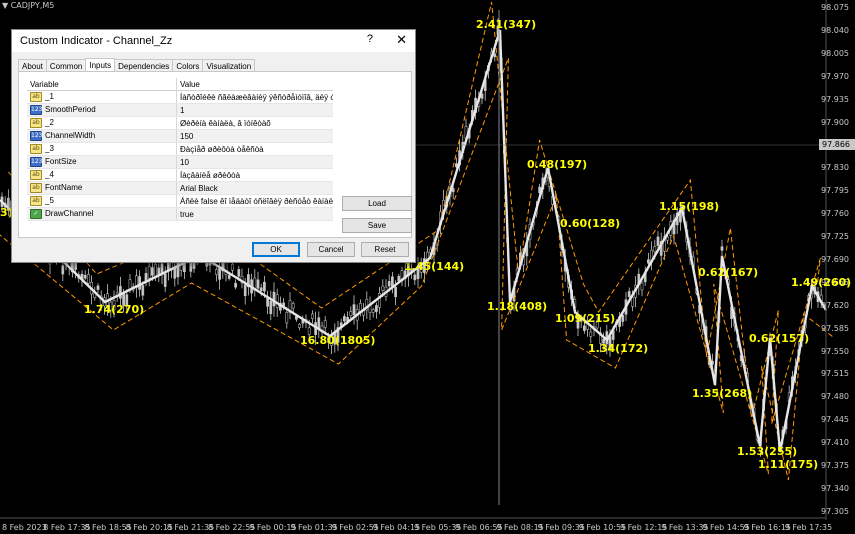 Image resolution: width=855 pixels, height=534 pixels. What do you see at coordinates (102, 162) in the screenshot?
I see `param-variable: 123 FontSize` at bounding box center [102, 162].